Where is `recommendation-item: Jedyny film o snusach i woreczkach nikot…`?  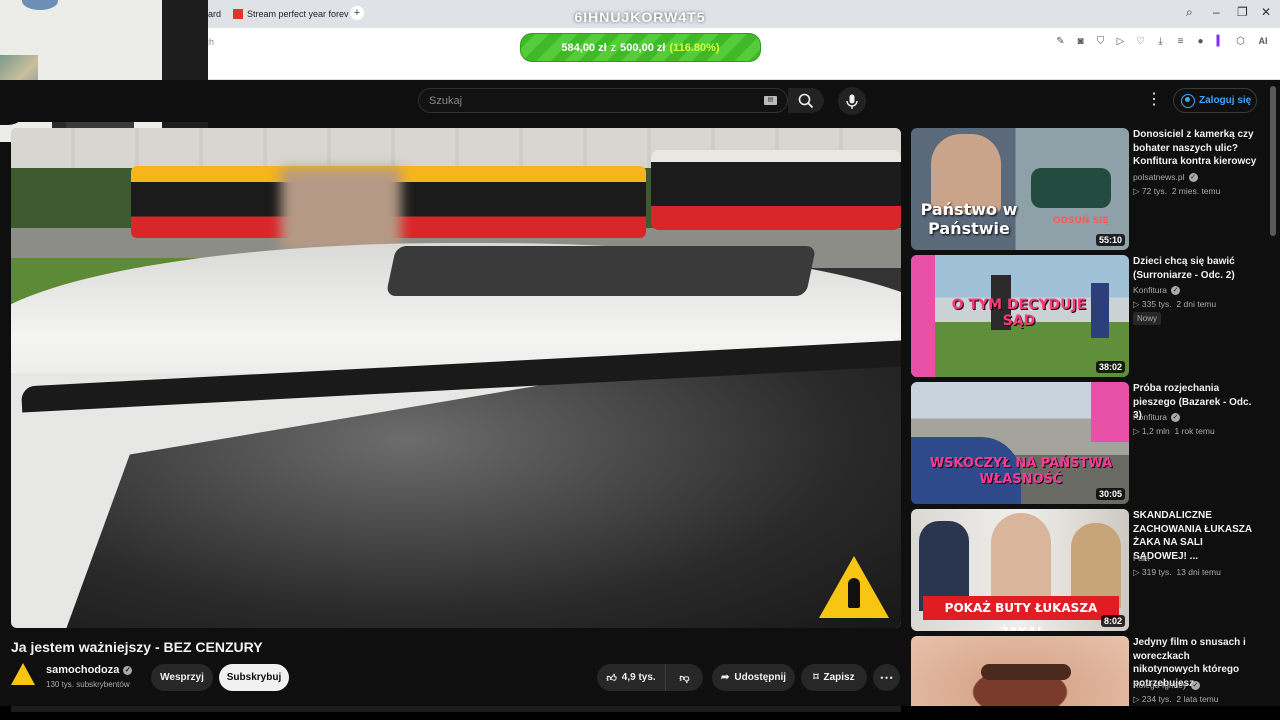
recommendation-item: Jedyny film o snusach i woreczkach nikot… is located at coordinates (1086, 671).